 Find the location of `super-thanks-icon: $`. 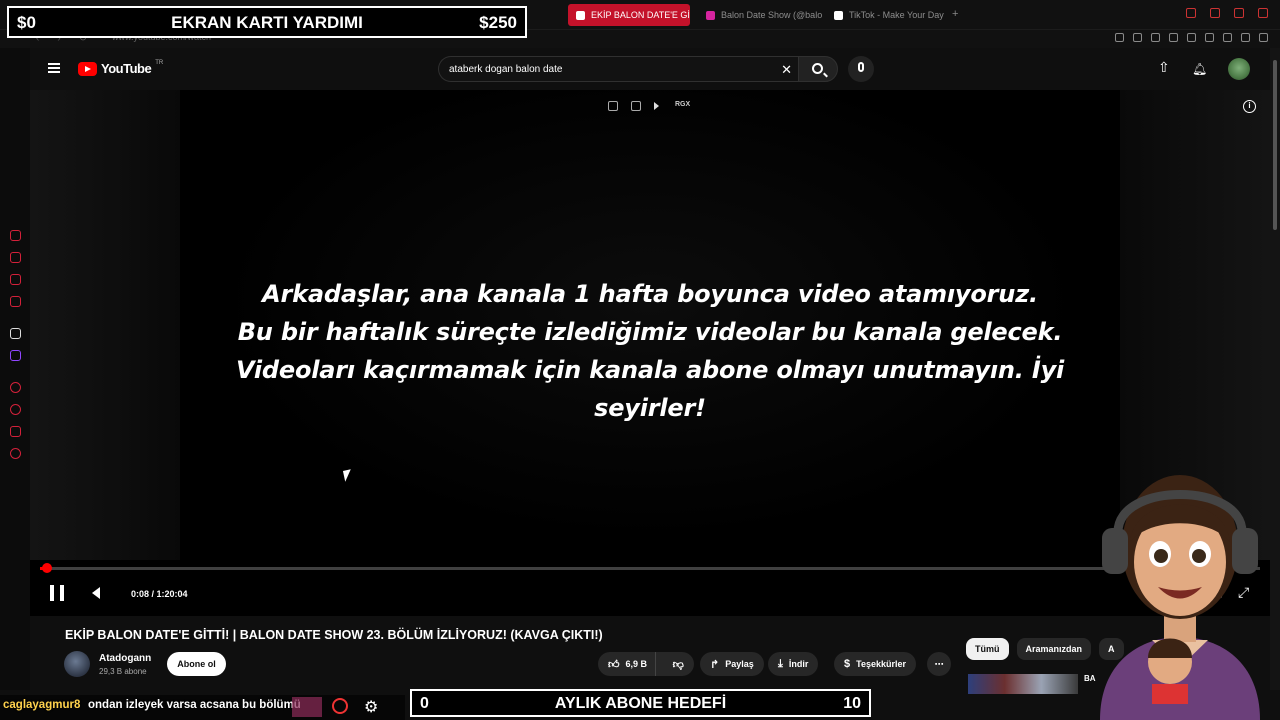

super-thanks-icon: $ is located at coordinates (847, 664).